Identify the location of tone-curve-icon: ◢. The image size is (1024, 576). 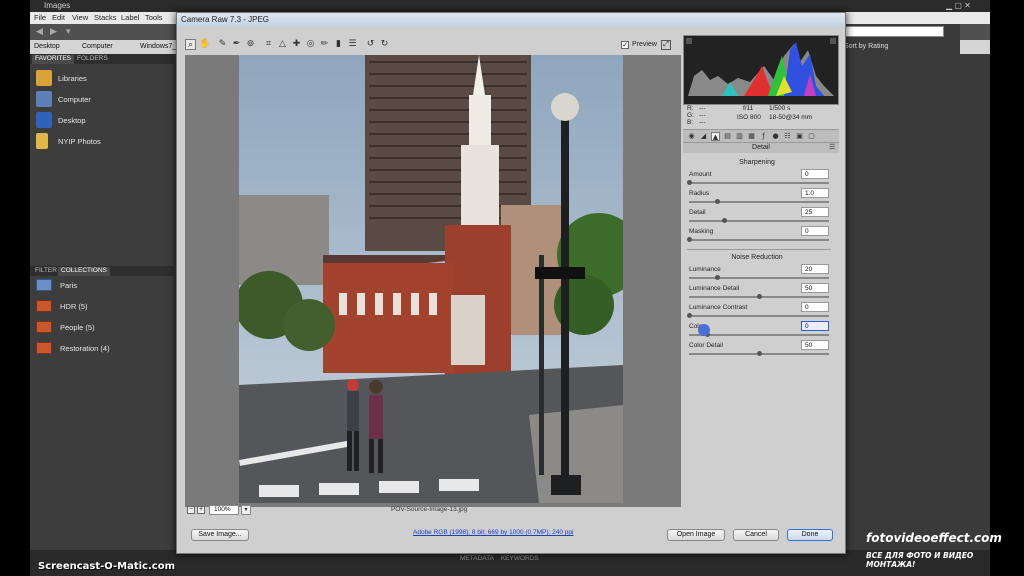
(703, 136).